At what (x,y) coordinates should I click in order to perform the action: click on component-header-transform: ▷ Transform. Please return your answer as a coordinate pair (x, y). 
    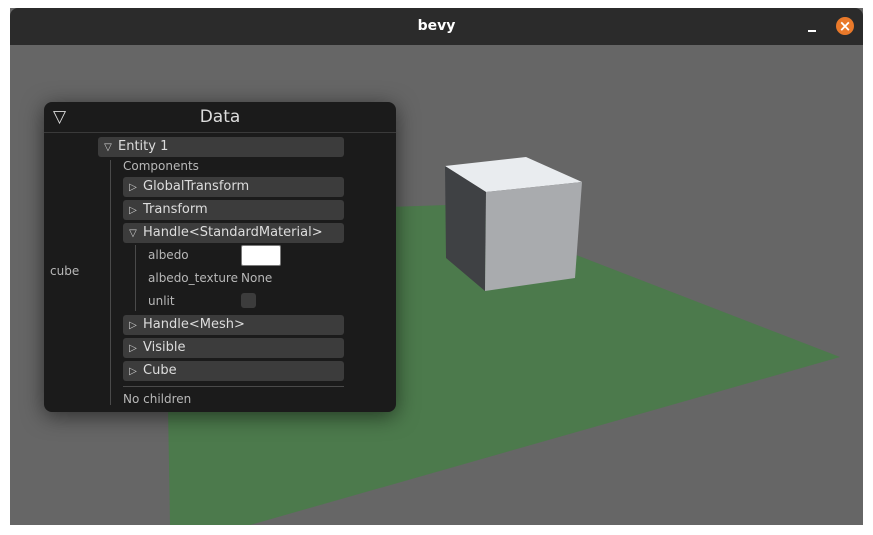
    Looking at the image, I should click on (233, 210).